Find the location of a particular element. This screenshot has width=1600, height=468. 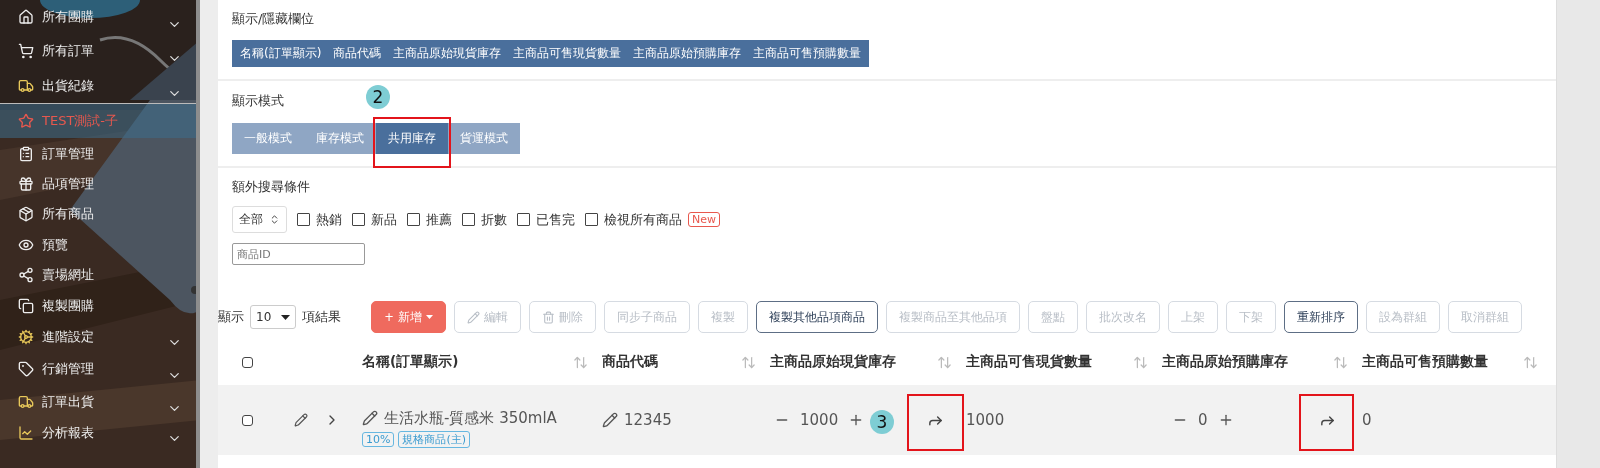

checkbox-label: 推薦 is located at coordinates (439, 219).